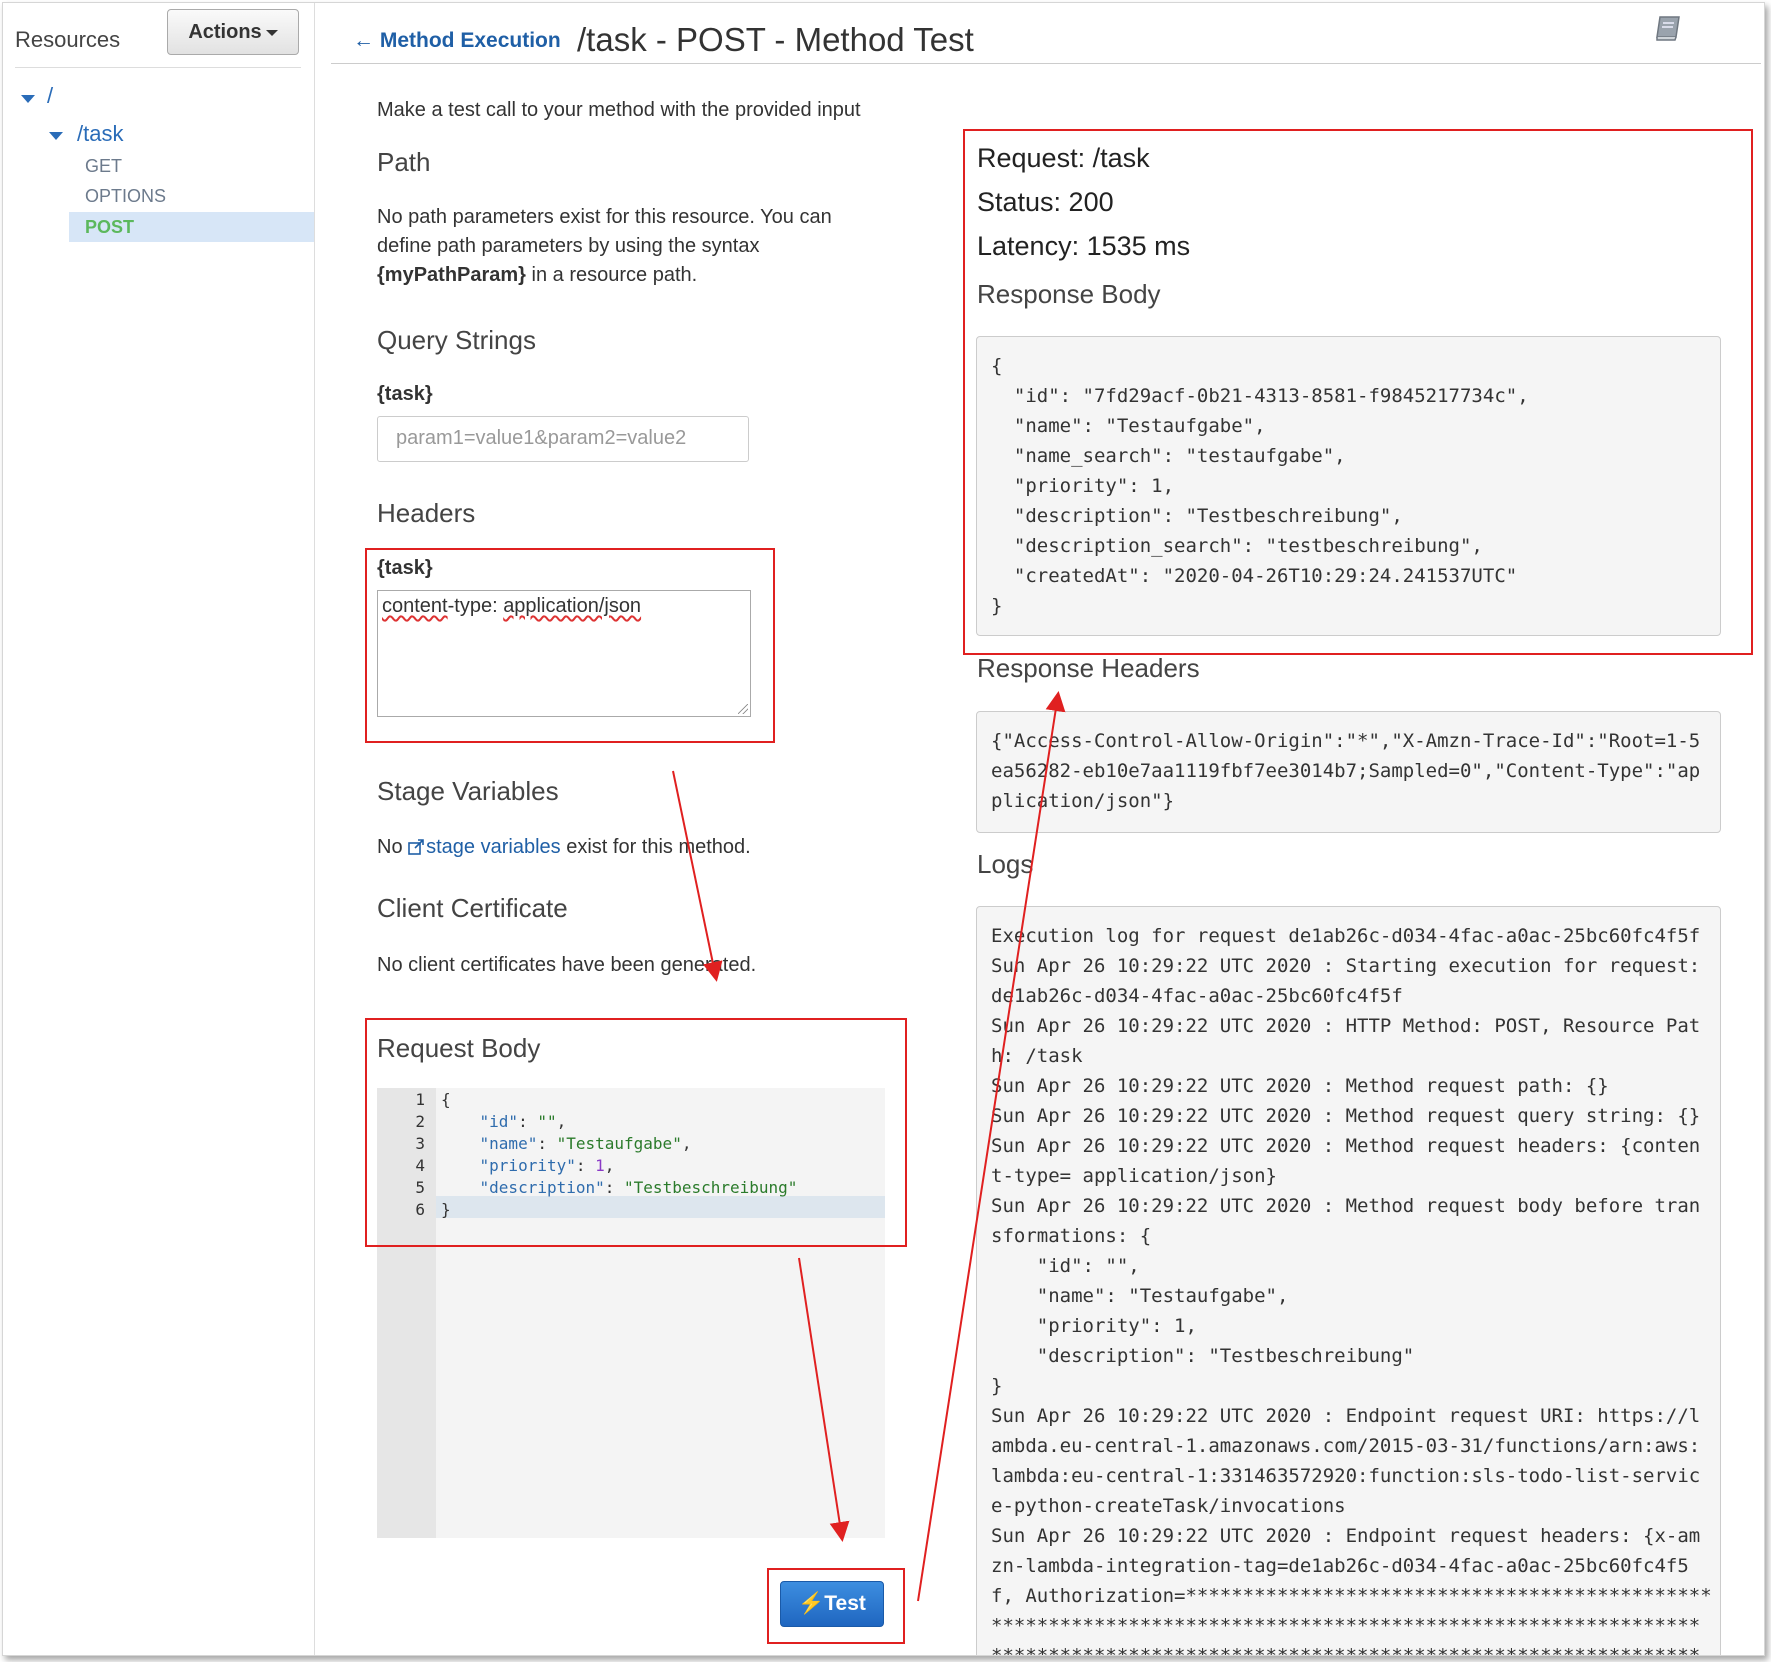  Describe the element at coordinates (100, 134) in the screenshot. I see `tree-resource-task: /task` at that location.